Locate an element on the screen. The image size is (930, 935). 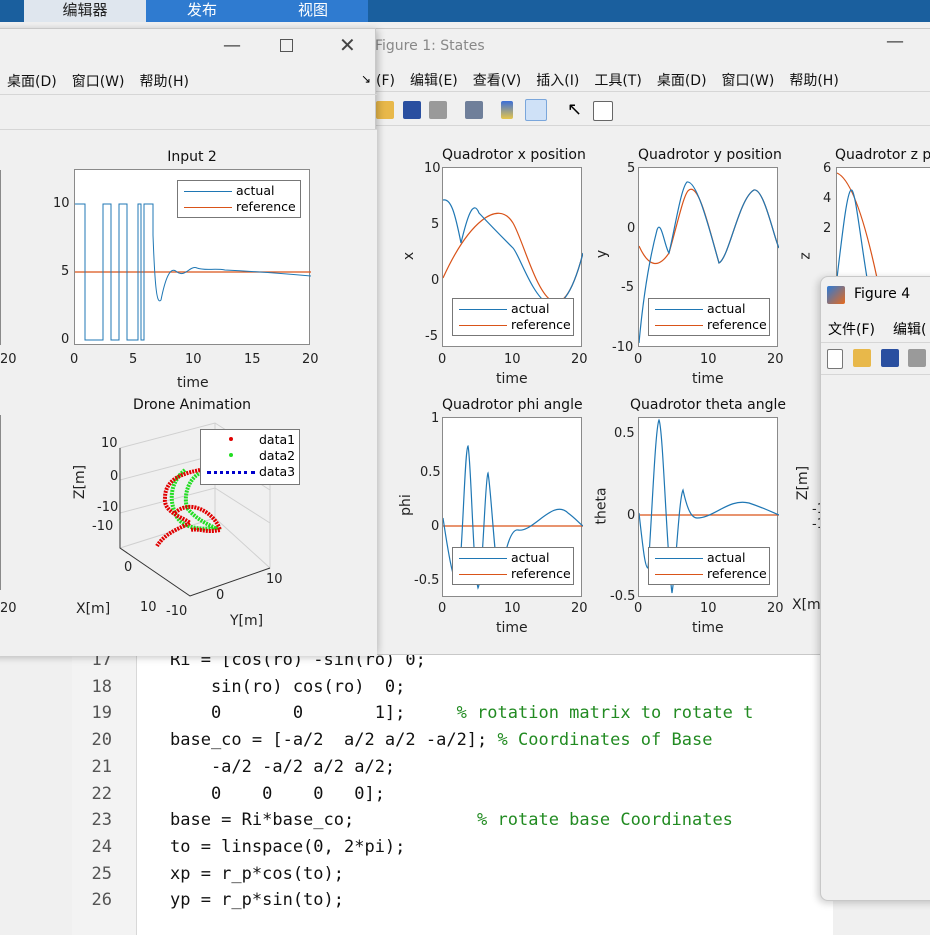
code-text: -a/2 -a/2 a/2 a/2; is located at coordinates (283, 766).